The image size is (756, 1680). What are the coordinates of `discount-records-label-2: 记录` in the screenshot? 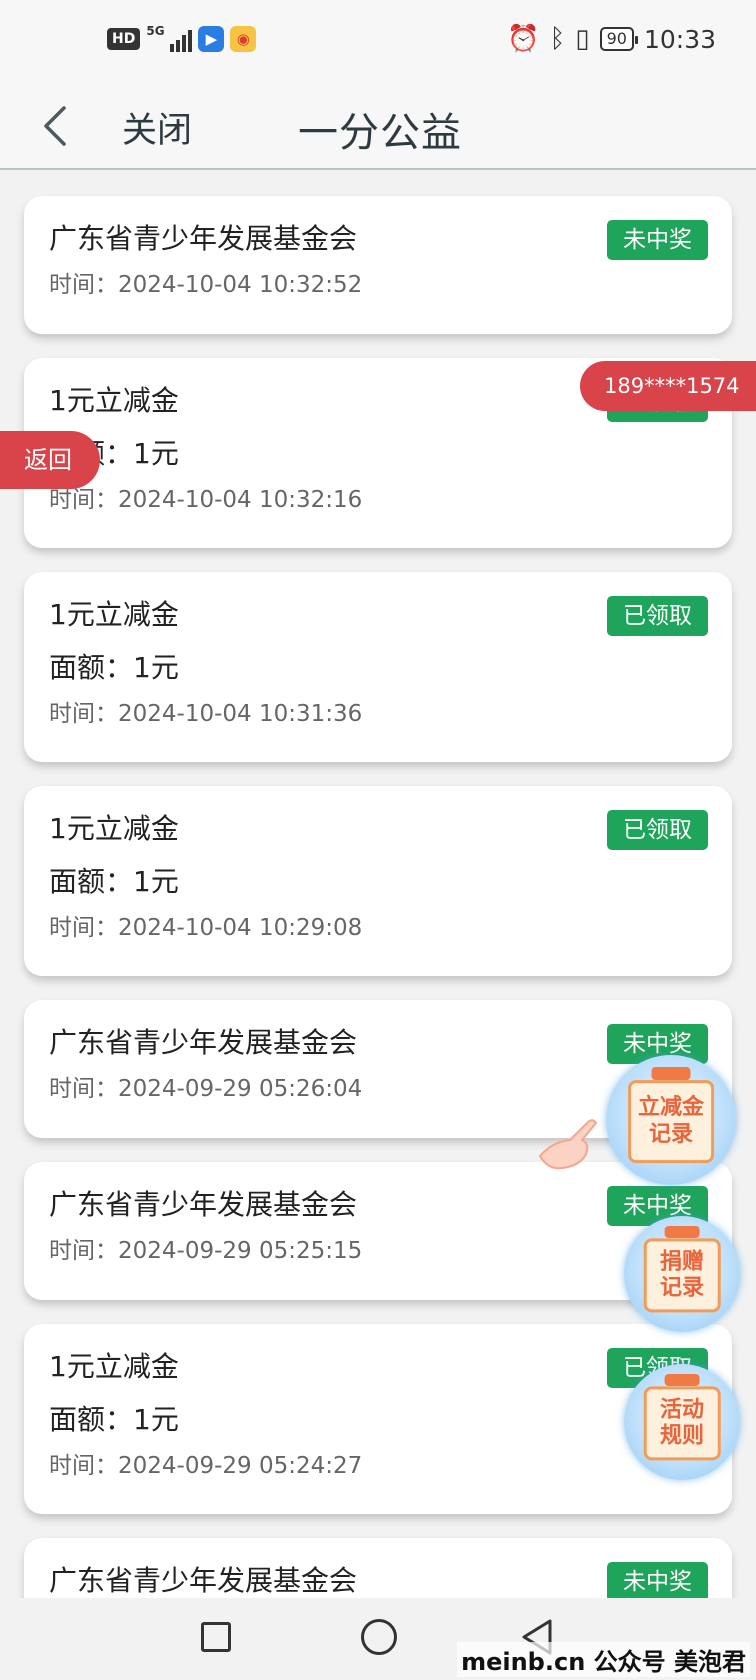 It's located at (671, 1134).